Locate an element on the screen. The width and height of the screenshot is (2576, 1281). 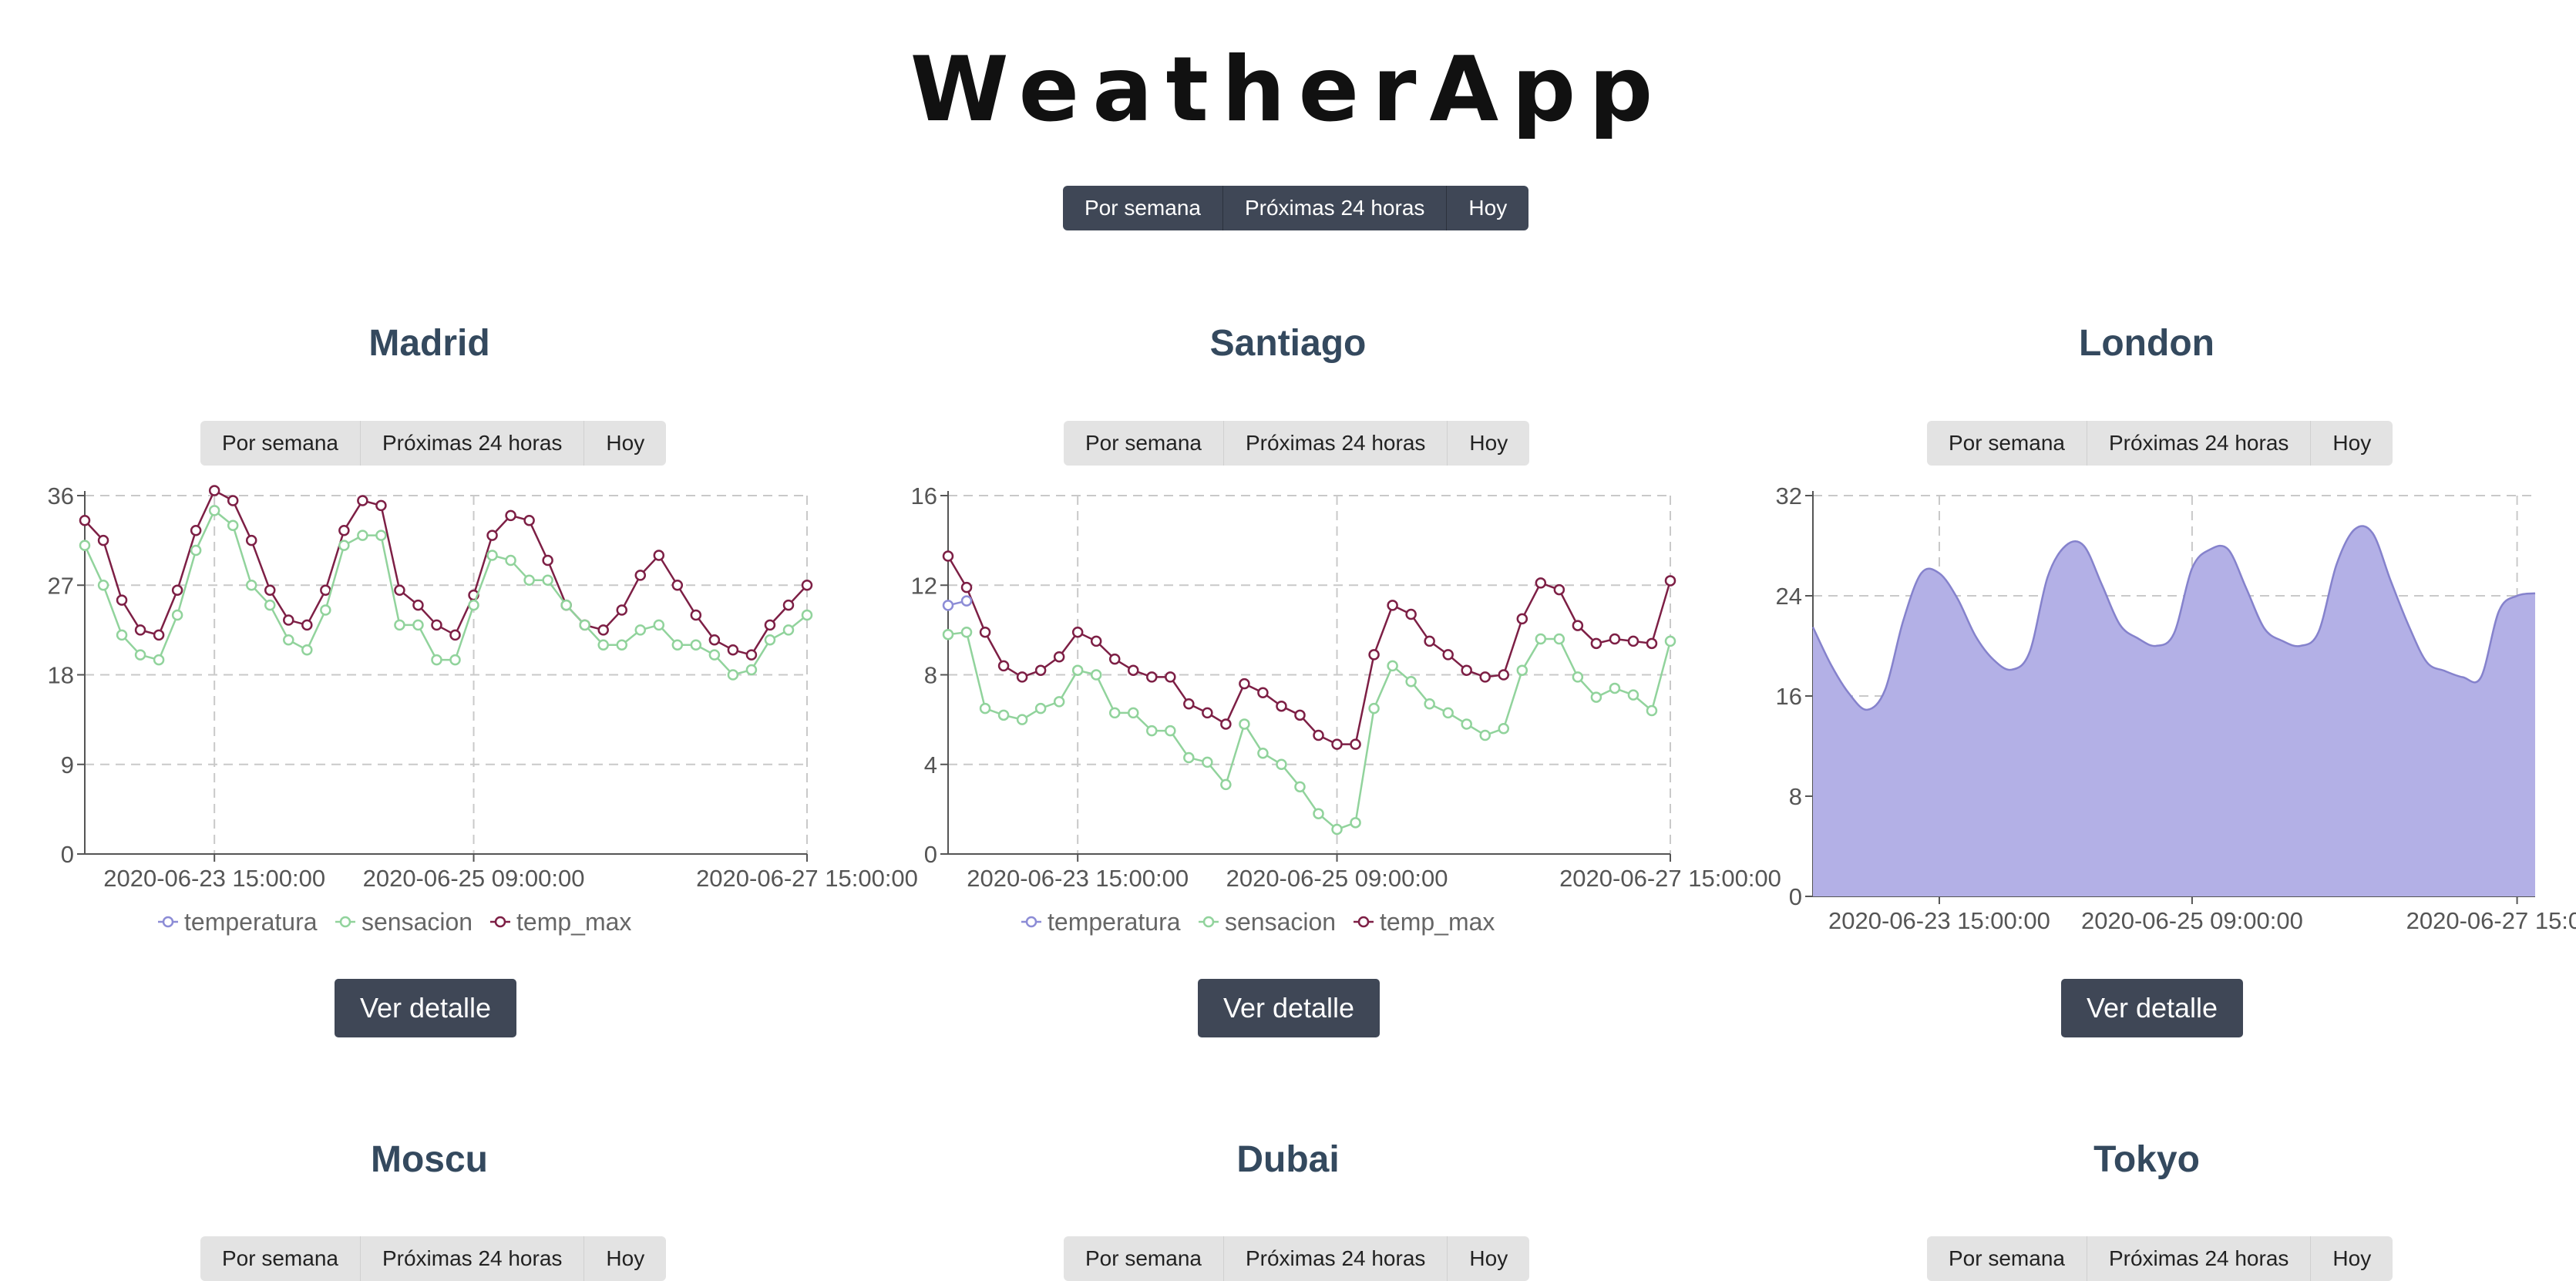
dubai-tab-por-semana: Por semana is located at coordinates (1144, 1258).